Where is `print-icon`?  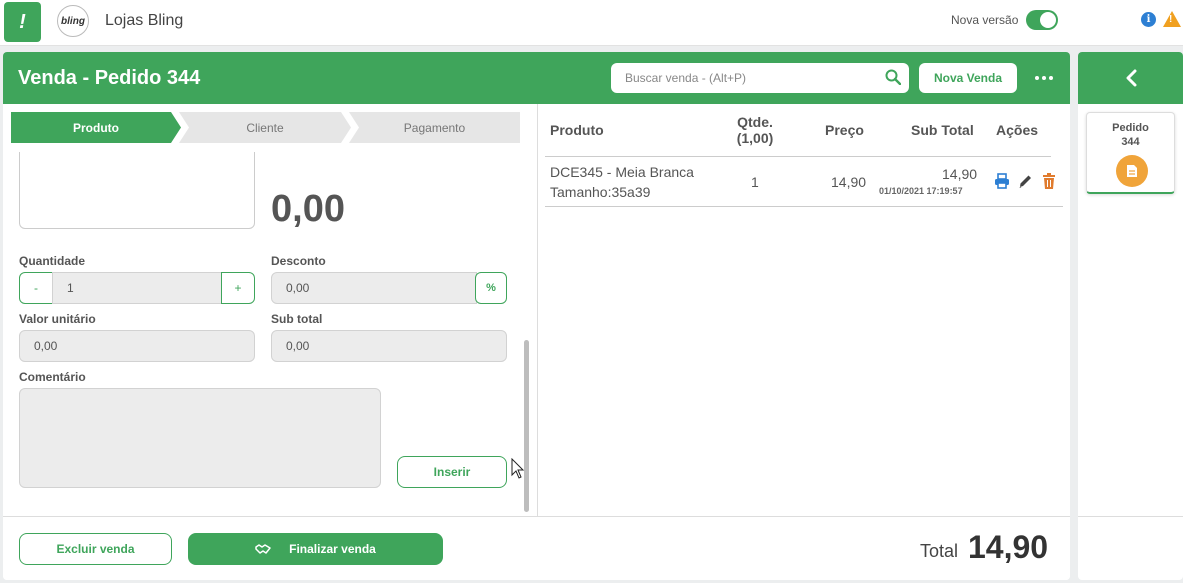 print-icon is located at coordinates (1002, 181).